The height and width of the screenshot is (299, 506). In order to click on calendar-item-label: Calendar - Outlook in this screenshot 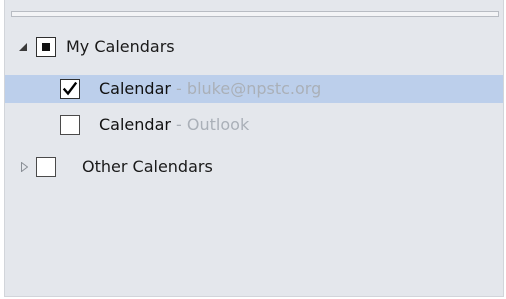, I will do `click(174, 125)`.